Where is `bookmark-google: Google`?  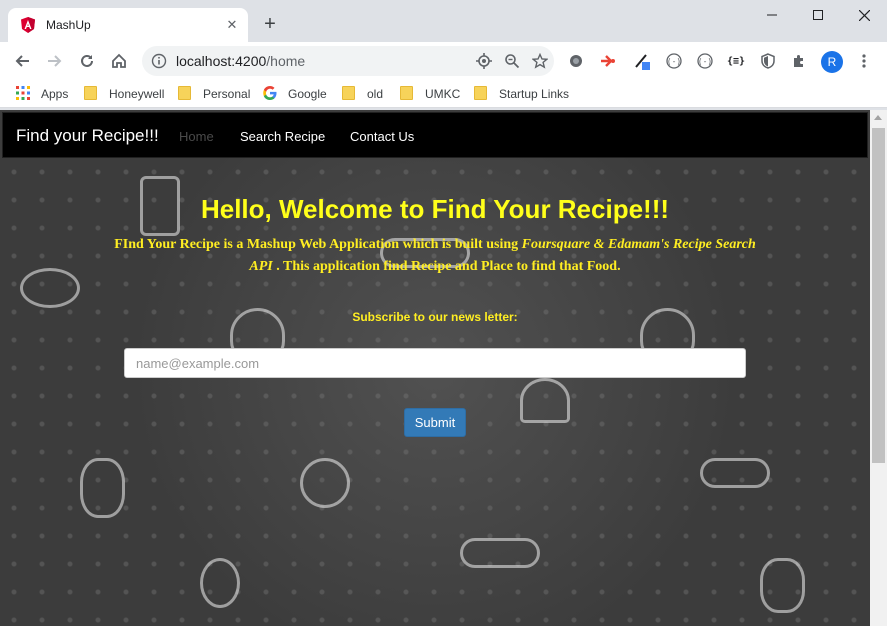 bookmark-google: Google is located at coordinates (295, 94).